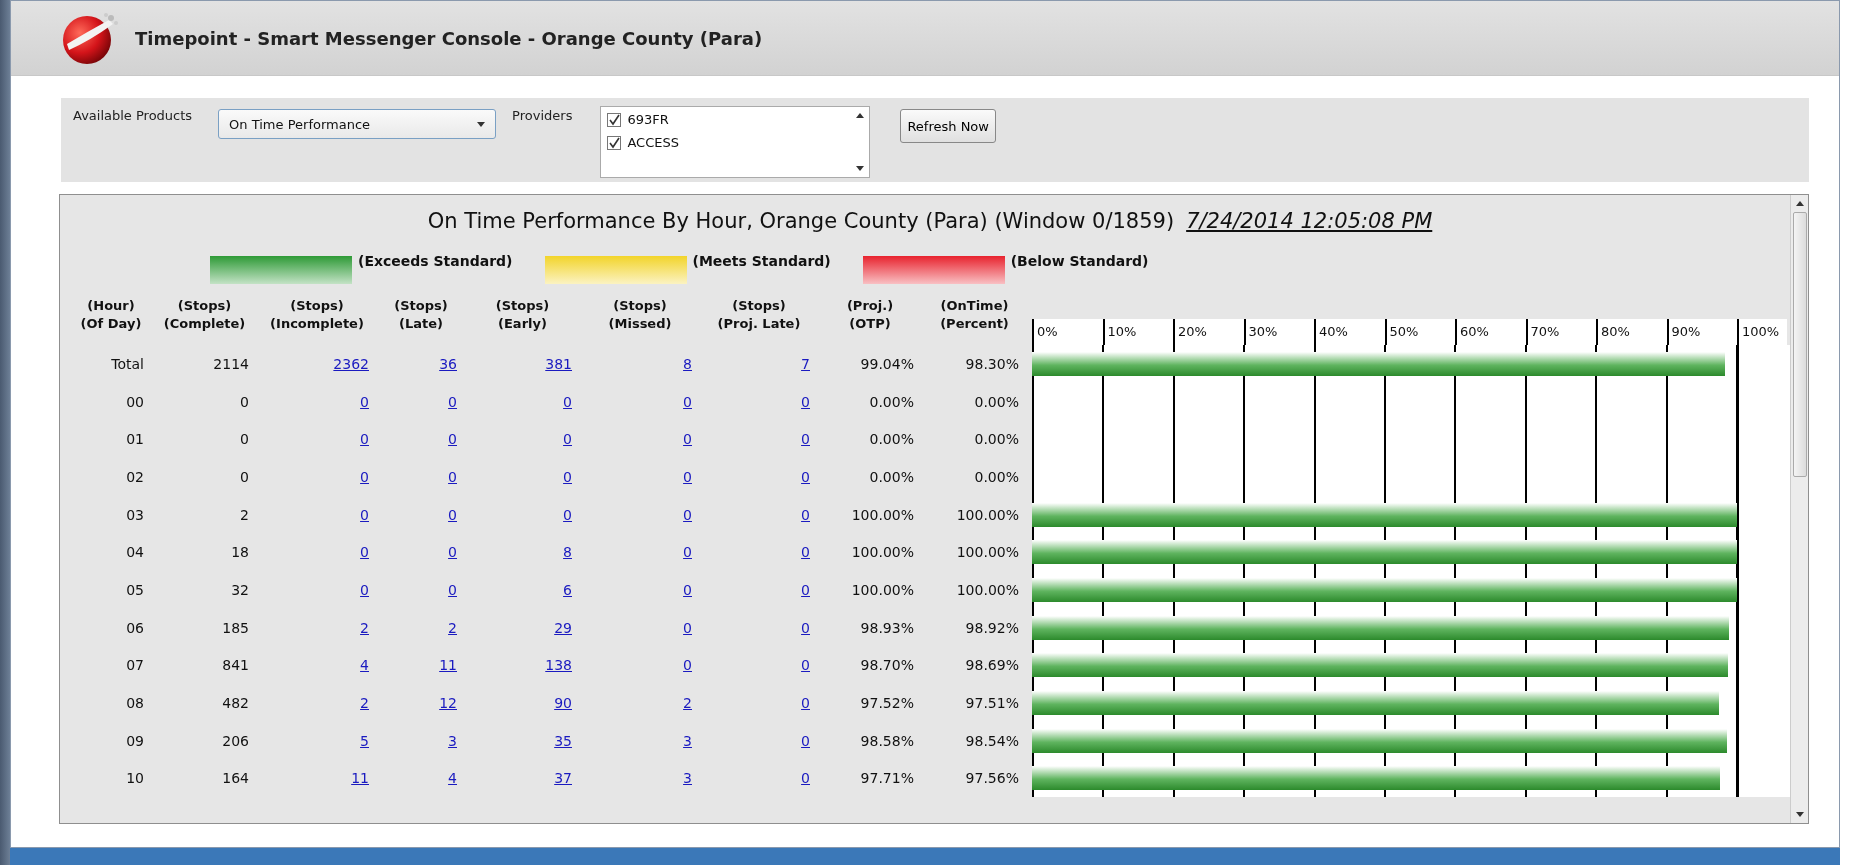  Describe the element at coordinates (558, 665) in the screenshot. I see `table-link: 138` at that location.